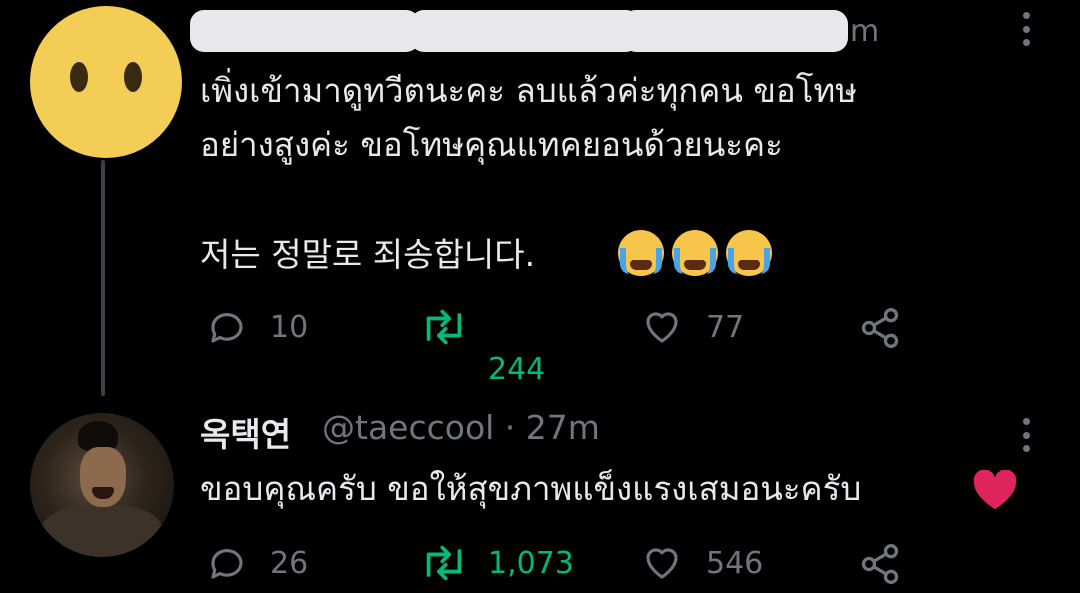 This screenshot has height=593, width=1080. I want to click on like-count: 546, so click(735, 563).